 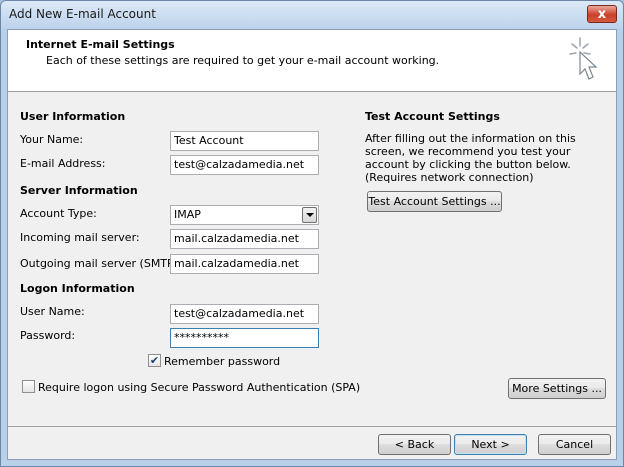 I want to click on remember-password-label: Remember password, so click(x=222, y=361).